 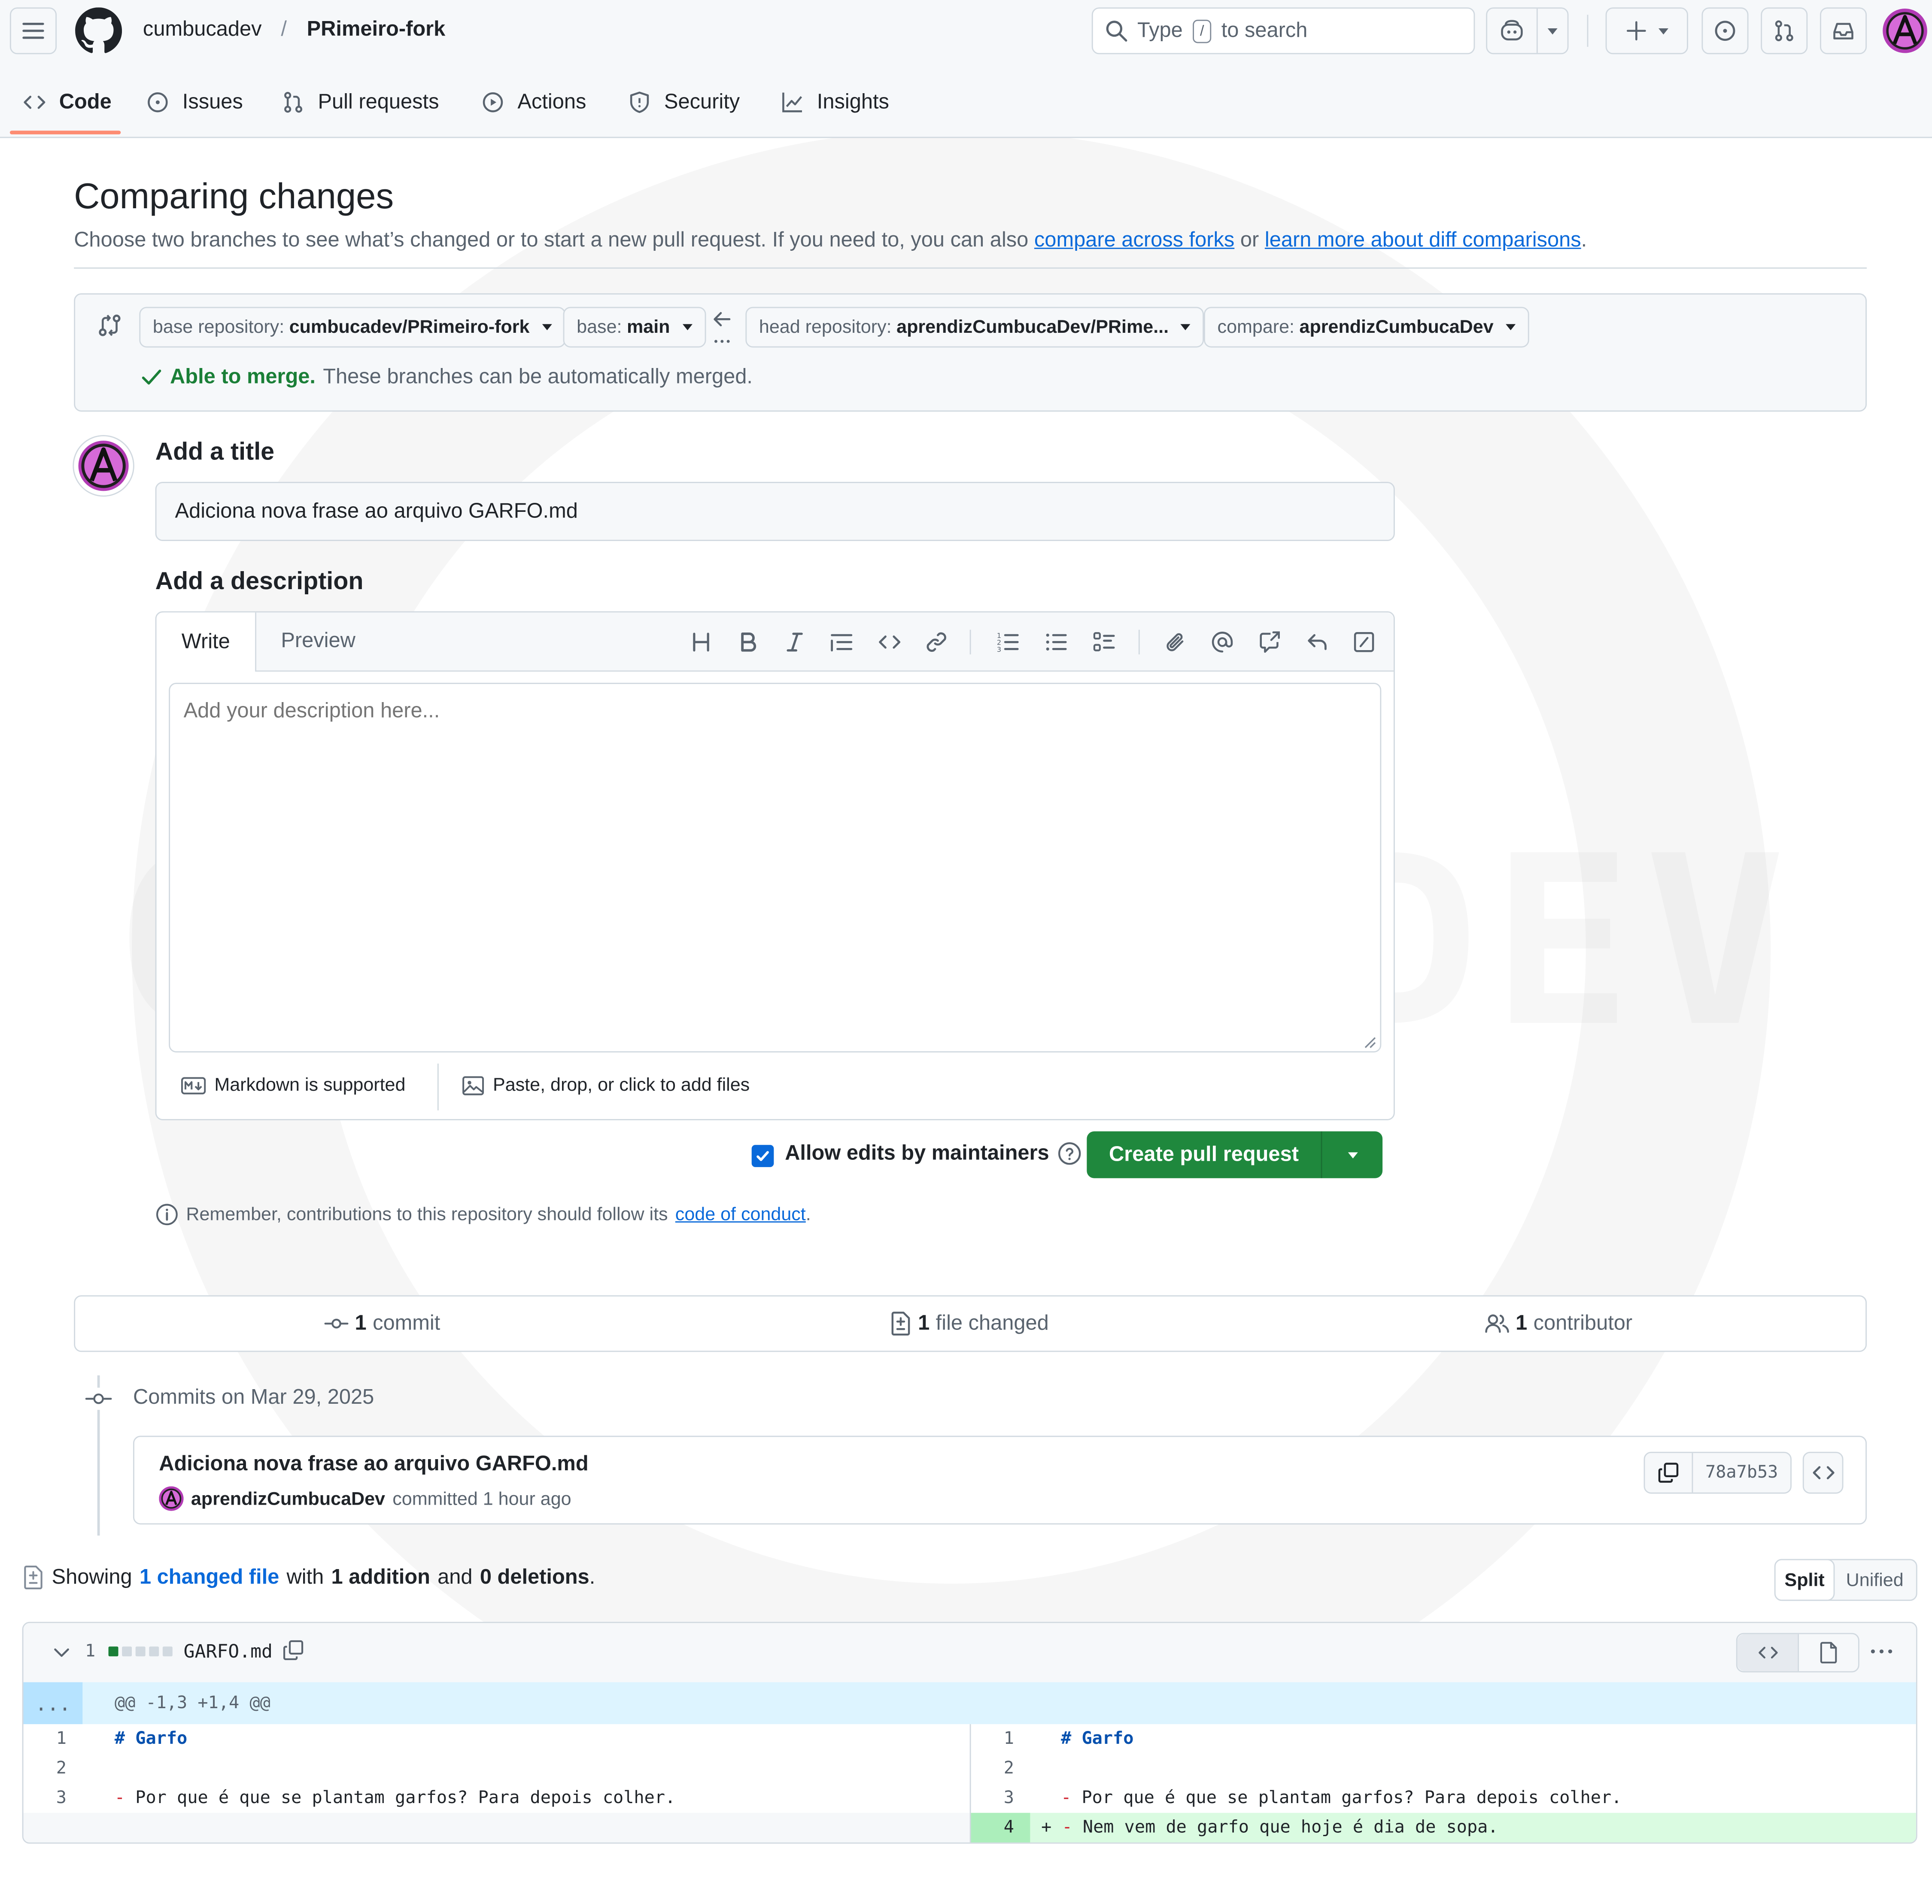 I want to click on create-options-dropdown, so click(x=1352, y=1155).